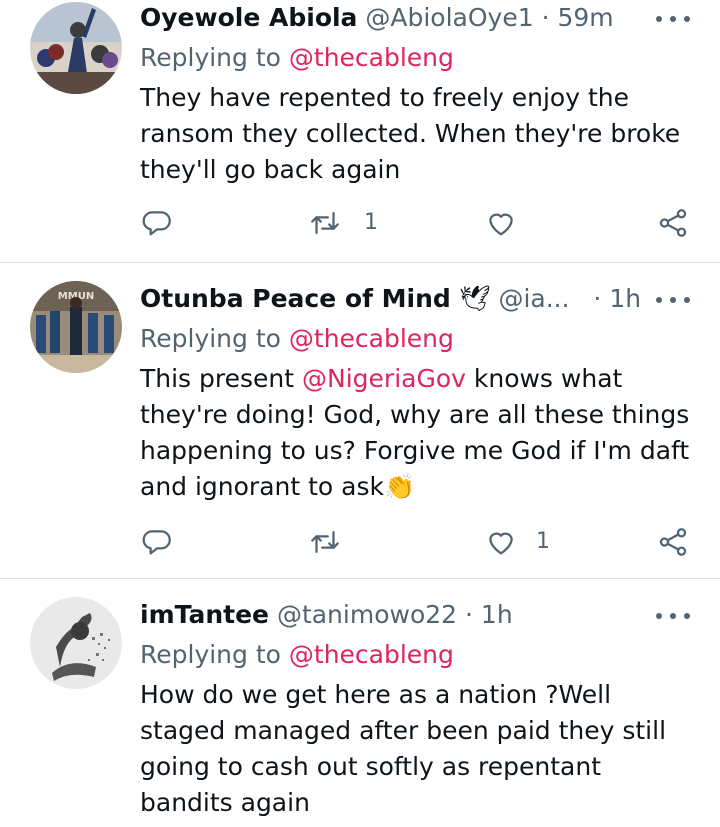 Image resolution: width=720 pixels, height=827 pixels. Describe the element at coordinates (371, 222) in the screenshot. I see `retweet-count: 1` at that location.